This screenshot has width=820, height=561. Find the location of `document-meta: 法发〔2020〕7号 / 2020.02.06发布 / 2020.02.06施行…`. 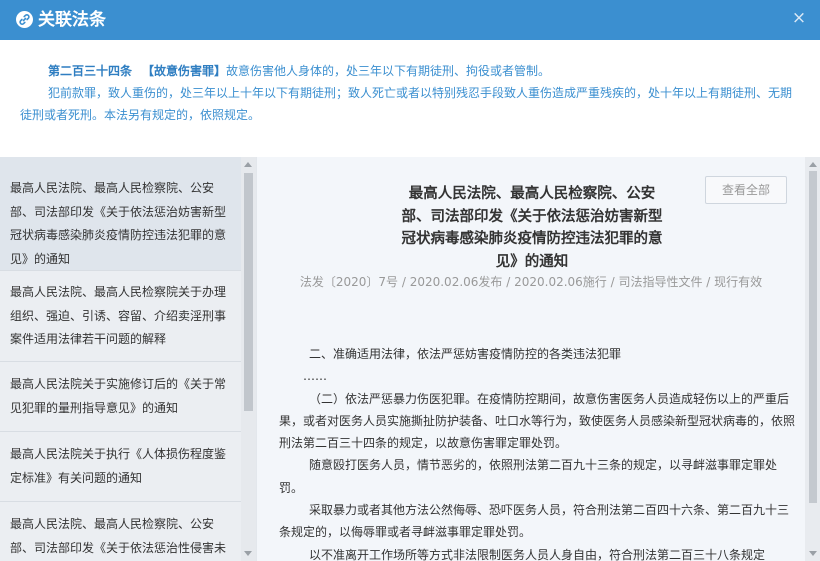

document-meta: 法发〔2020〕7号 / 2020.02.06发布 / 2020.02.06施行… is located at coordinates (531, 282).